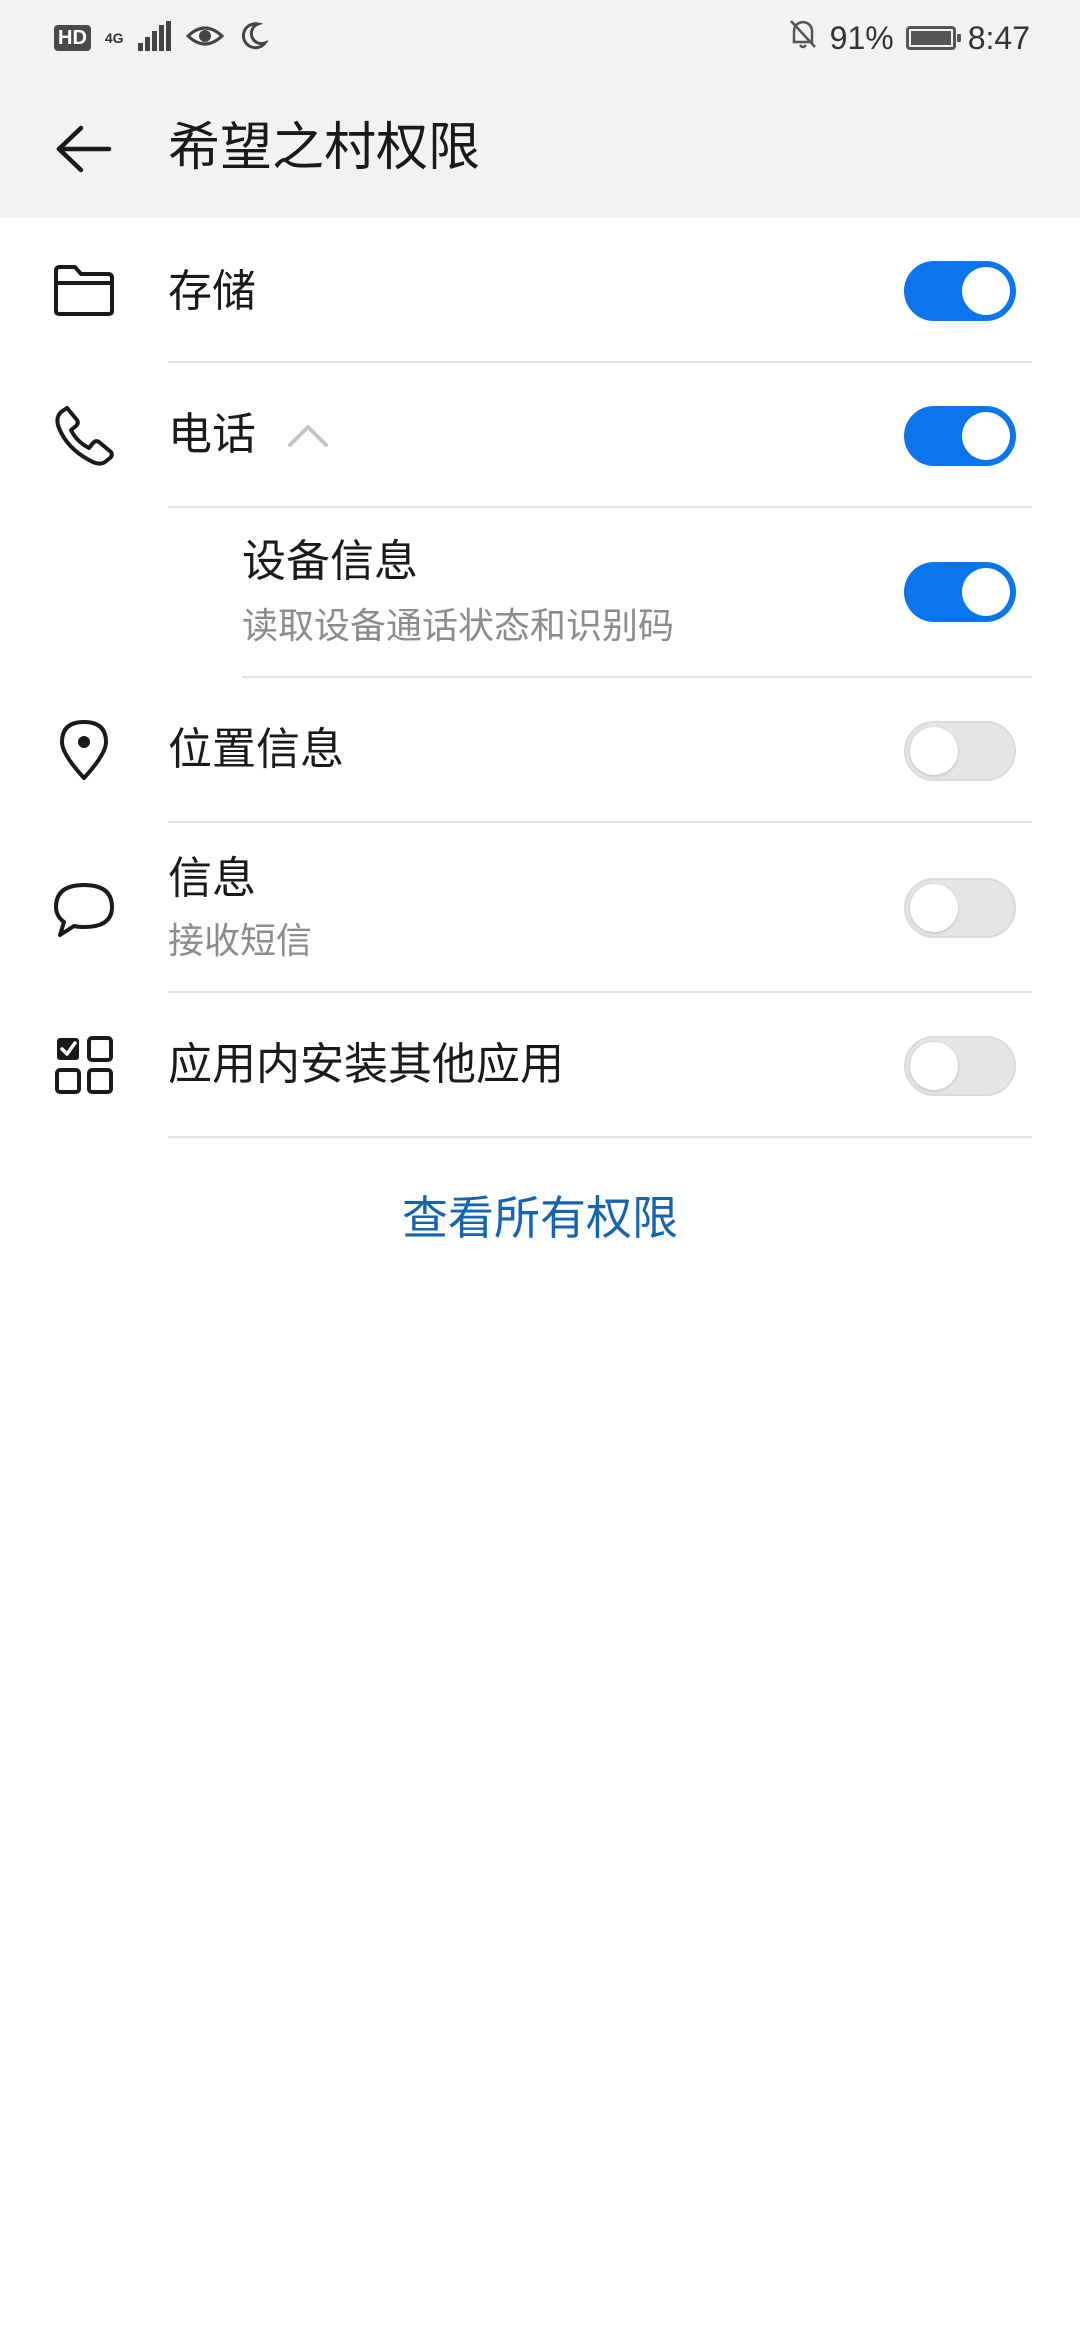  Describe the element at coordinates (998, 37) in the screenshot. I see `clock: 8:47` at that location.